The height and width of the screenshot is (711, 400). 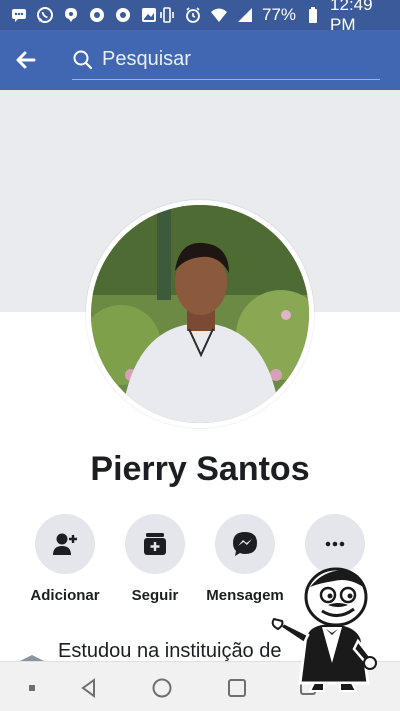 I want to click on add-friend-circle, so click(x=65, y=544).